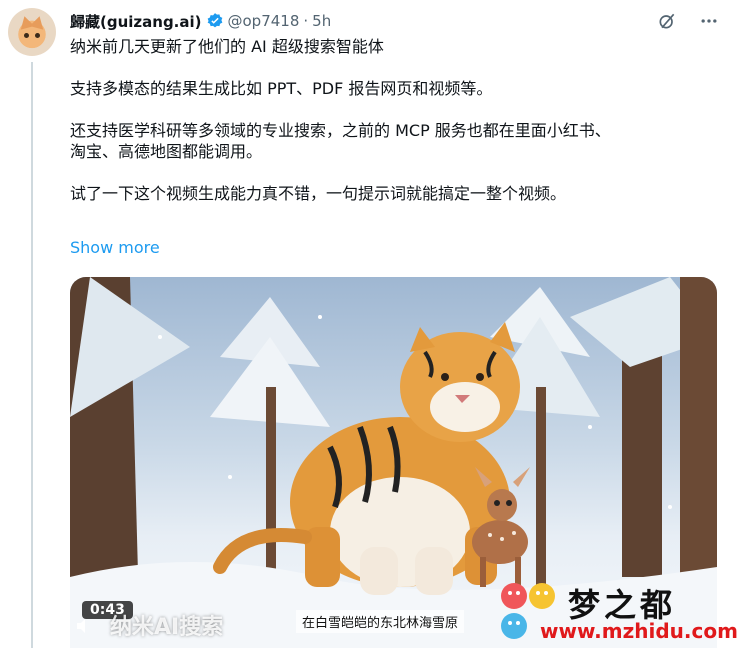 This screenshot has width=737, height=648. Describe the element at coordinates (136, 21) in the screenshot. I see `author-name: 歸藏(guizang.ai)` at that location.